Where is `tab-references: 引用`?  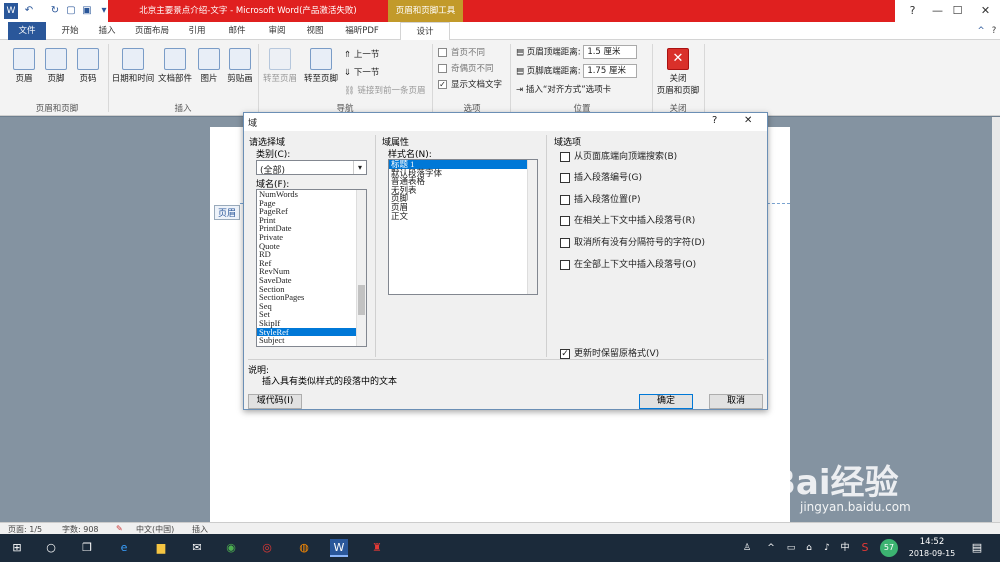
tab-references: 引用 is located at coordinates (197, 31).